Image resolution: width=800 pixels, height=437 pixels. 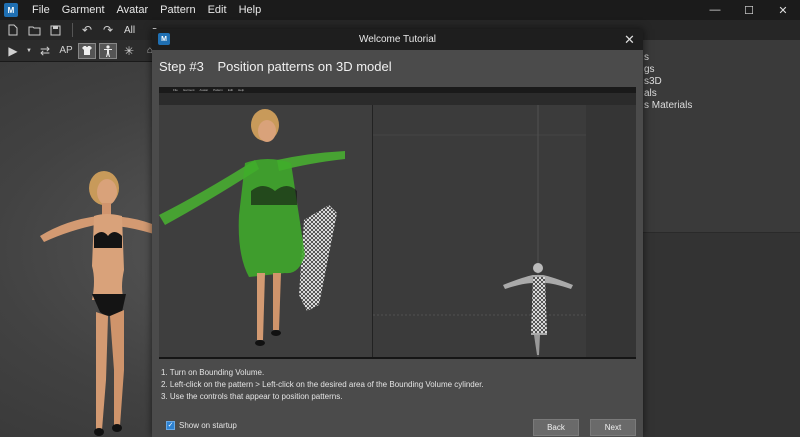 I want to click on play-icon: ▶, so click(x=13, y=51).